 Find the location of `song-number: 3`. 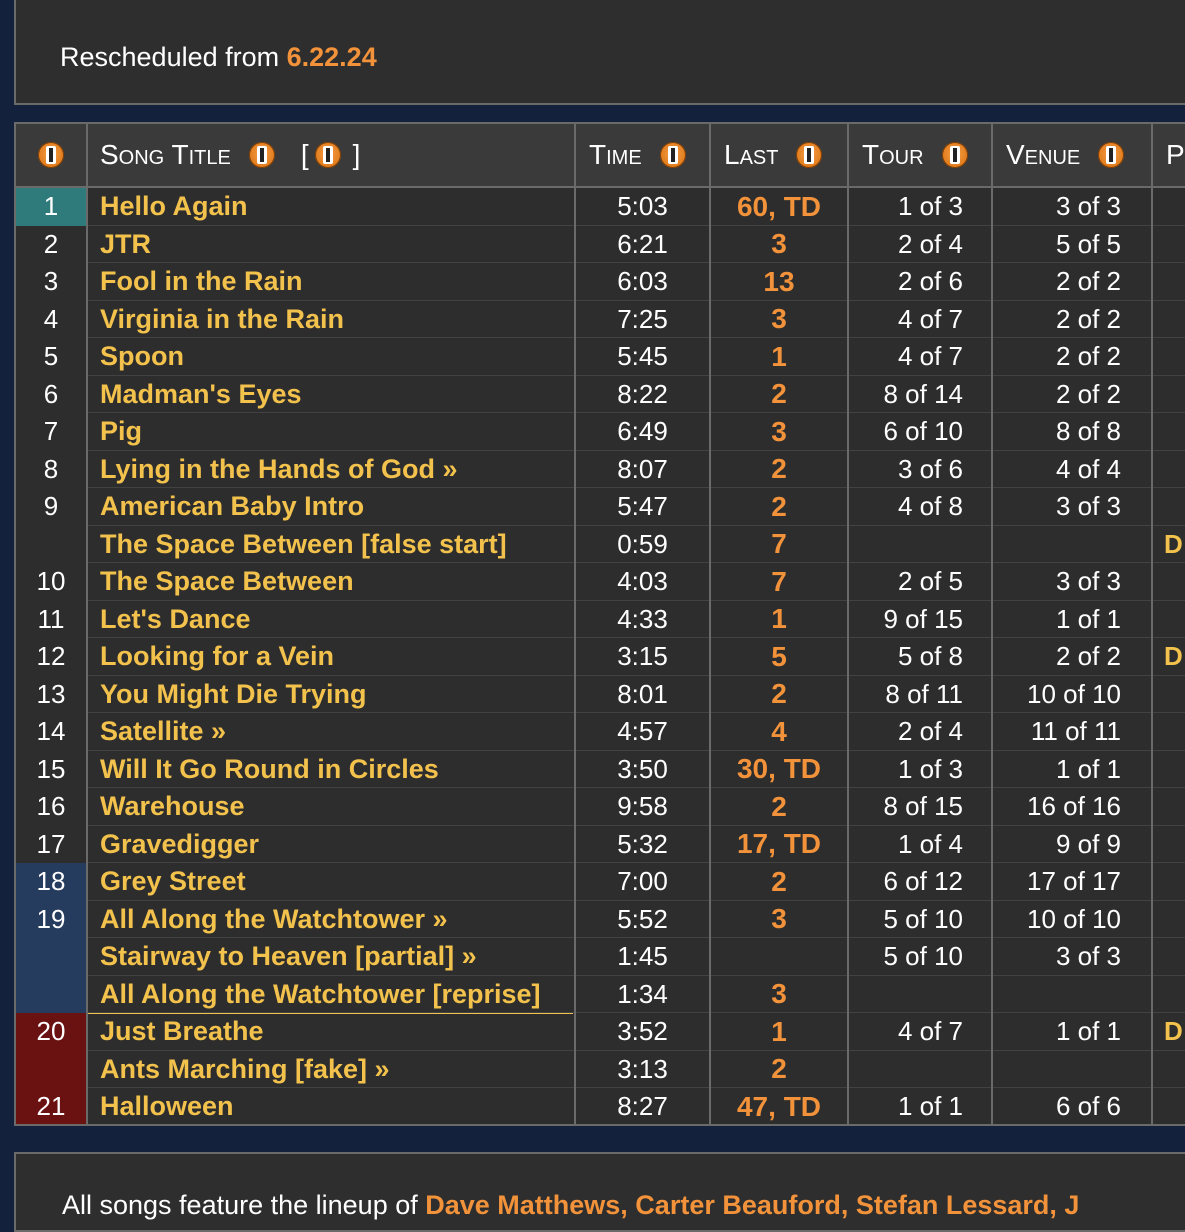

song-number: 3 is located at coordinates (51, 281).